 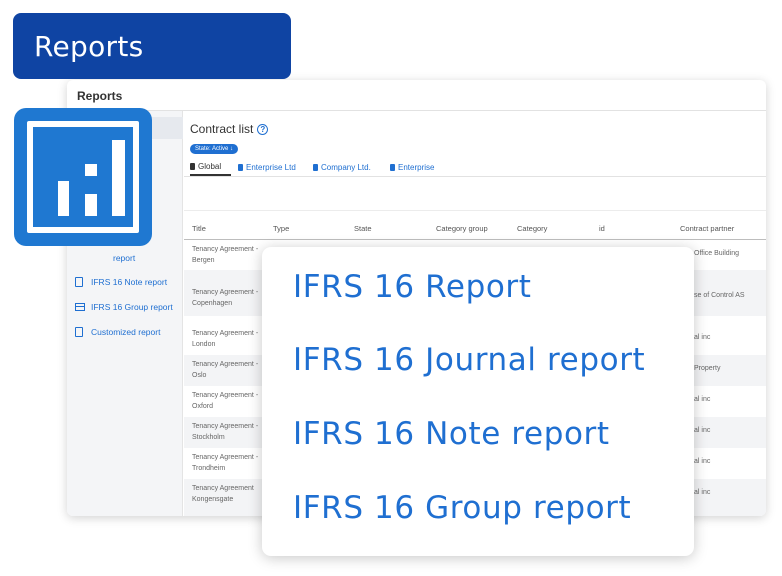 I want to click on window-title: Reports, so click(x=100, y=96).